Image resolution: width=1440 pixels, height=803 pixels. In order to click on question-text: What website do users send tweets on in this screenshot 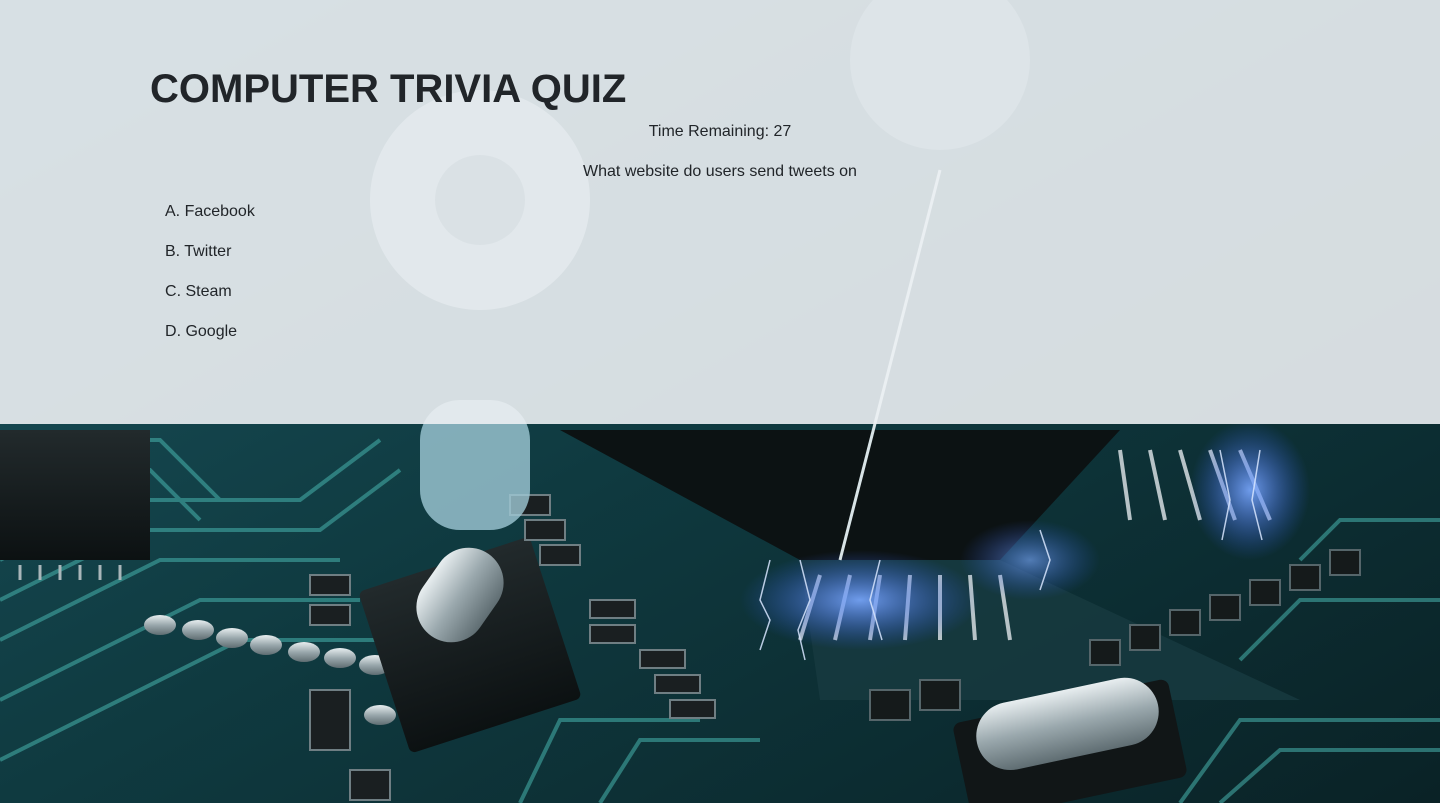, I will do `click(720, 171)`.